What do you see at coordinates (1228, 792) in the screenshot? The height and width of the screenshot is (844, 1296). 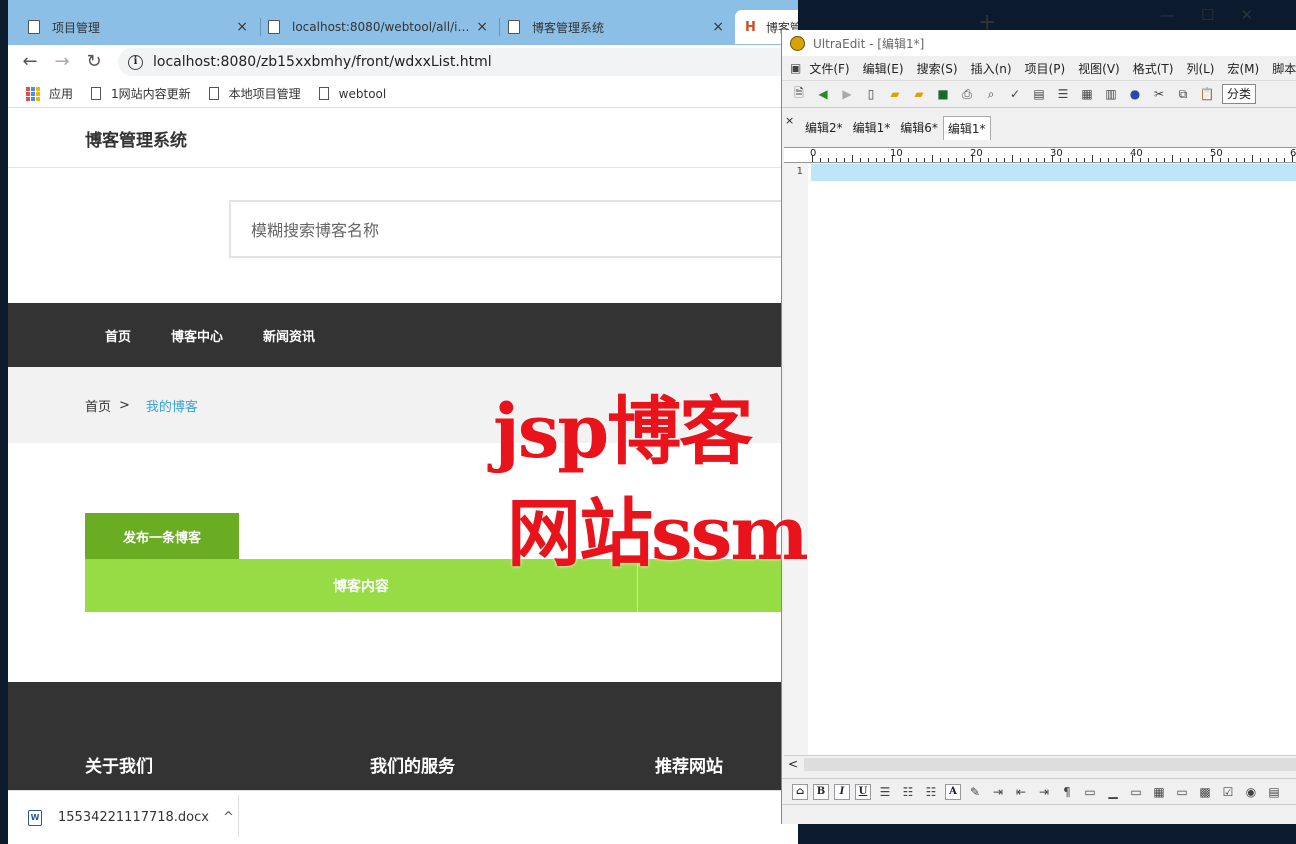 I see `checkbox-icon: ☑` at bounding box center [1228, 792].